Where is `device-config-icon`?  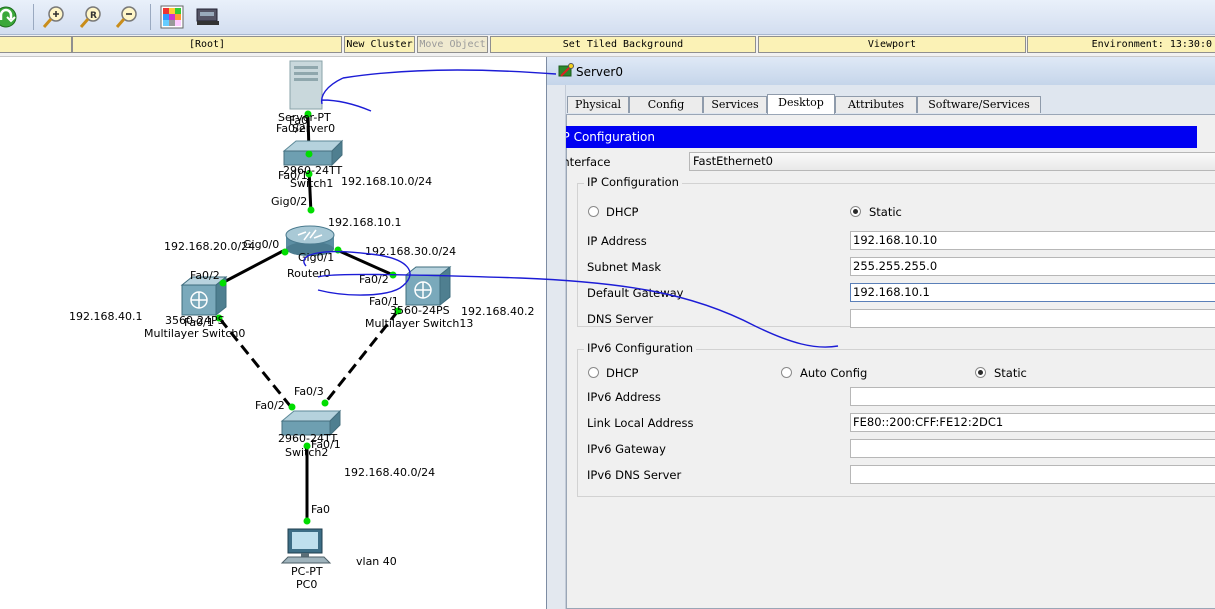
device-config-icon is located at coordinates (566, 72).